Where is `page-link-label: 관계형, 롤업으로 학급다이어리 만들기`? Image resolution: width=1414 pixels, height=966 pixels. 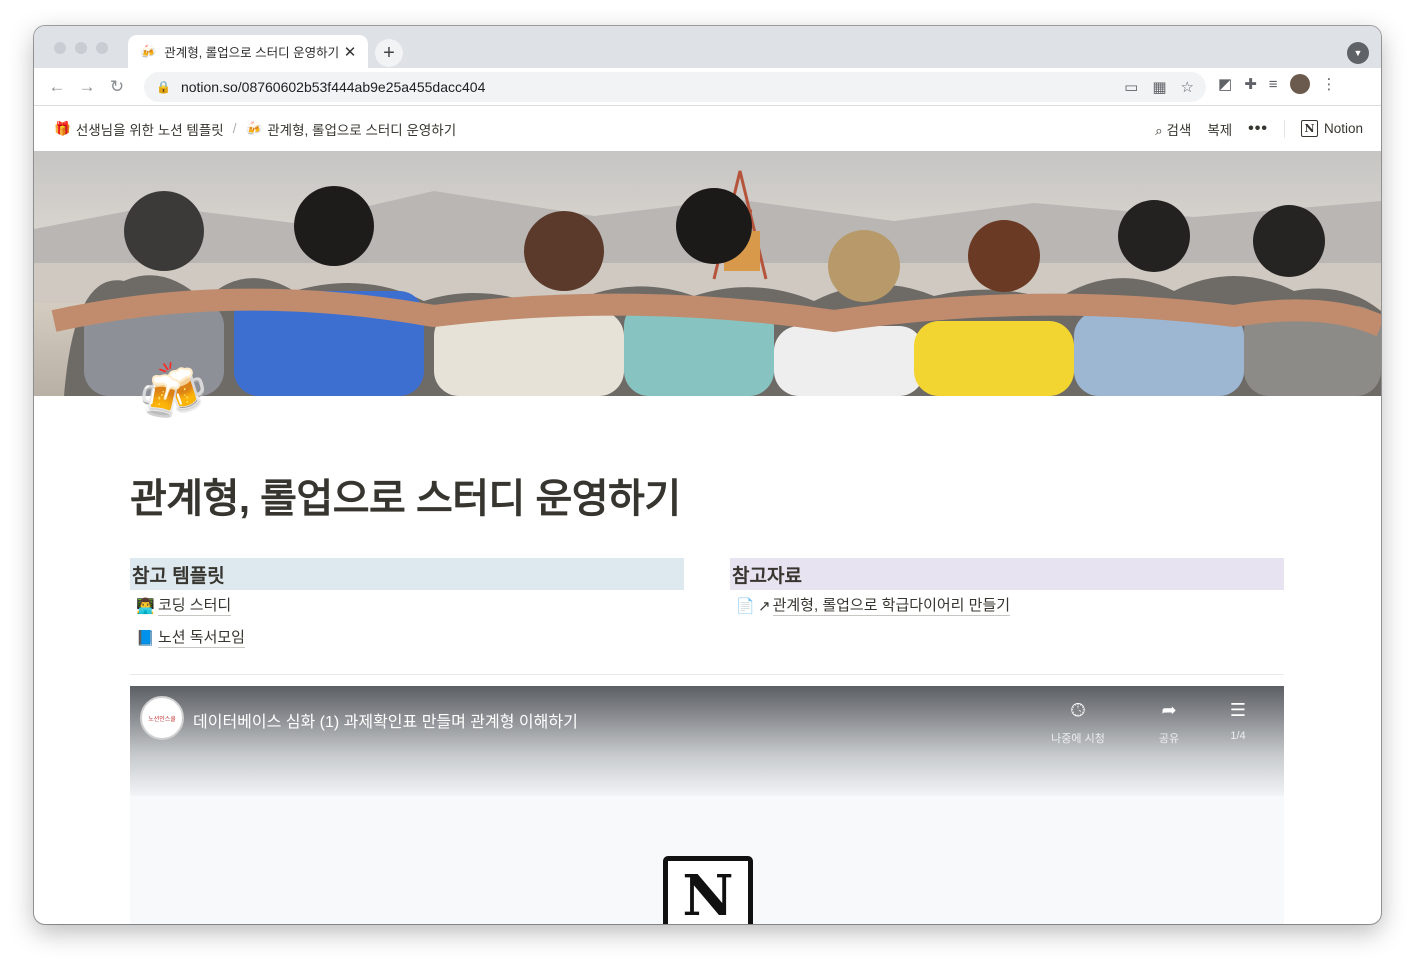 page-link-label: 관계형, 롤업으로 학급다이어리 만들기 is located at coordinates (891, 606).